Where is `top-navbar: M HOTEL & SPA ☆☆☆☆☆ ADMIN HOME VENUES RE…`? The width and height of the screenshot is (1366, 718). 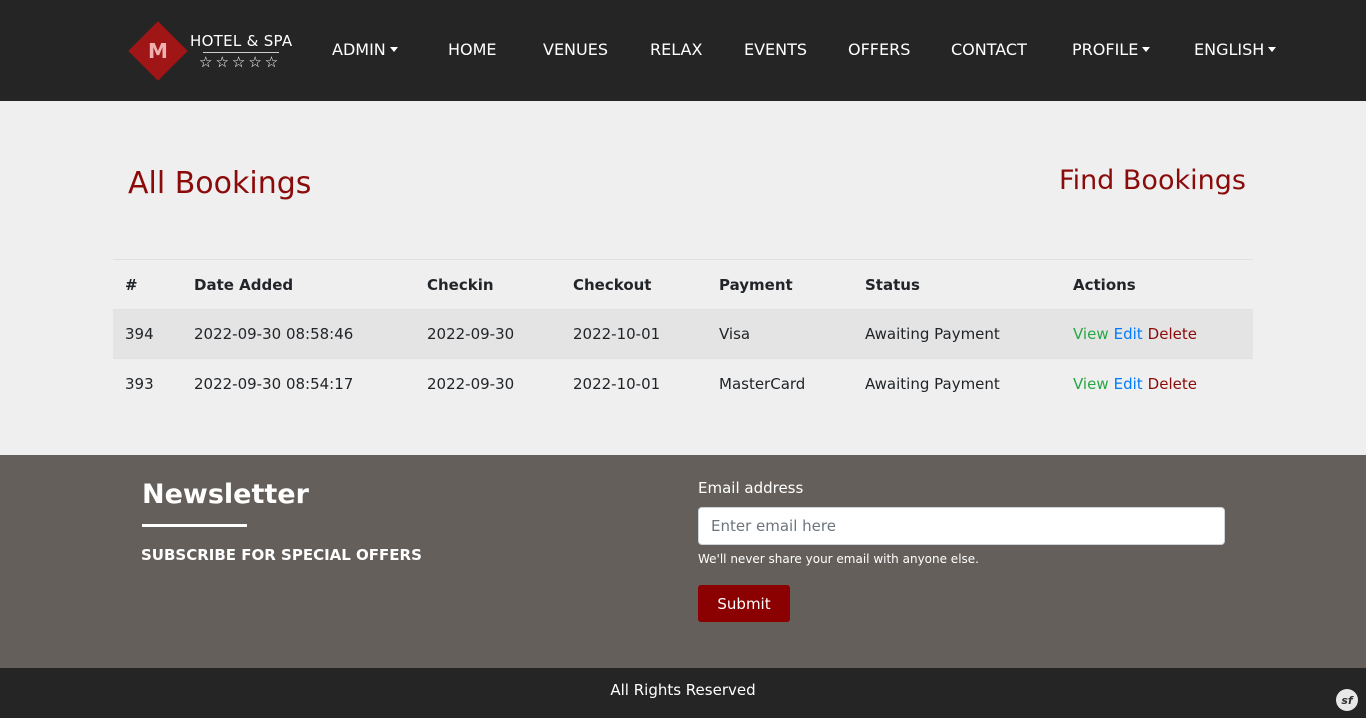
top-navbar: M HOTEL & SPA ☆☆☆☆☆ ADMIN HOME VENUES RE… is located at coordinates (683, 50).